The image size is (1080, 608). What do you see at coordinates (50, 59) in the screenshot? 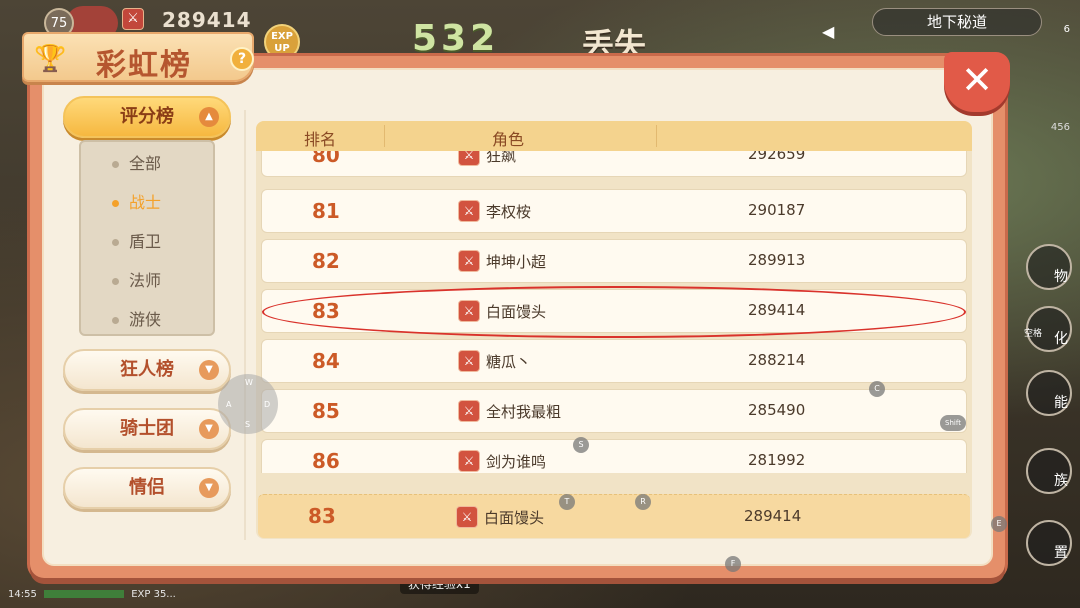
I see `trophy-icon: 🏆` at bounding box center [50, 59].